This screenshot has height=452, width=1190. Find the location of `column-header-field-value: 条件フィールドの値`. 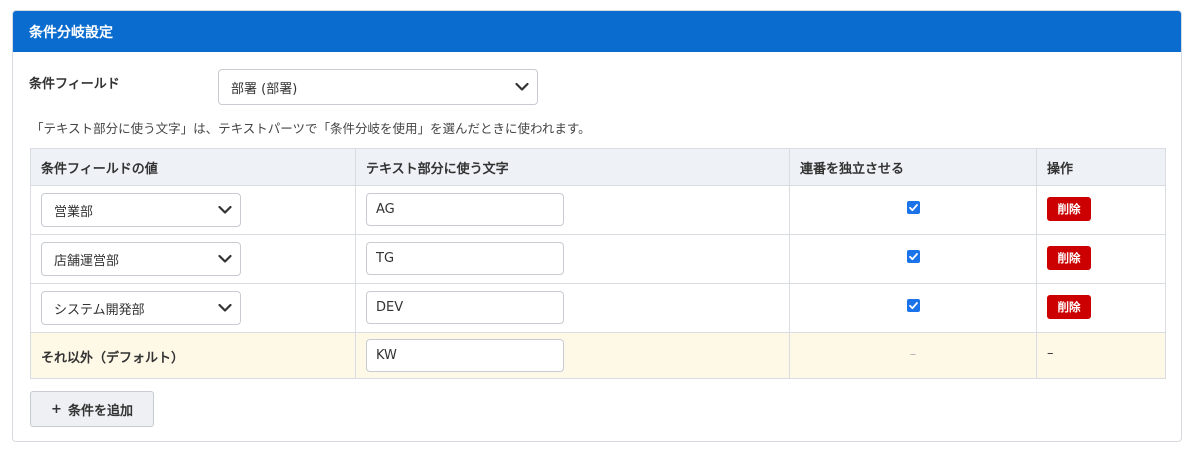

column-header-field-value: 条件フィールドの値 is located at coordinates (193, 167).